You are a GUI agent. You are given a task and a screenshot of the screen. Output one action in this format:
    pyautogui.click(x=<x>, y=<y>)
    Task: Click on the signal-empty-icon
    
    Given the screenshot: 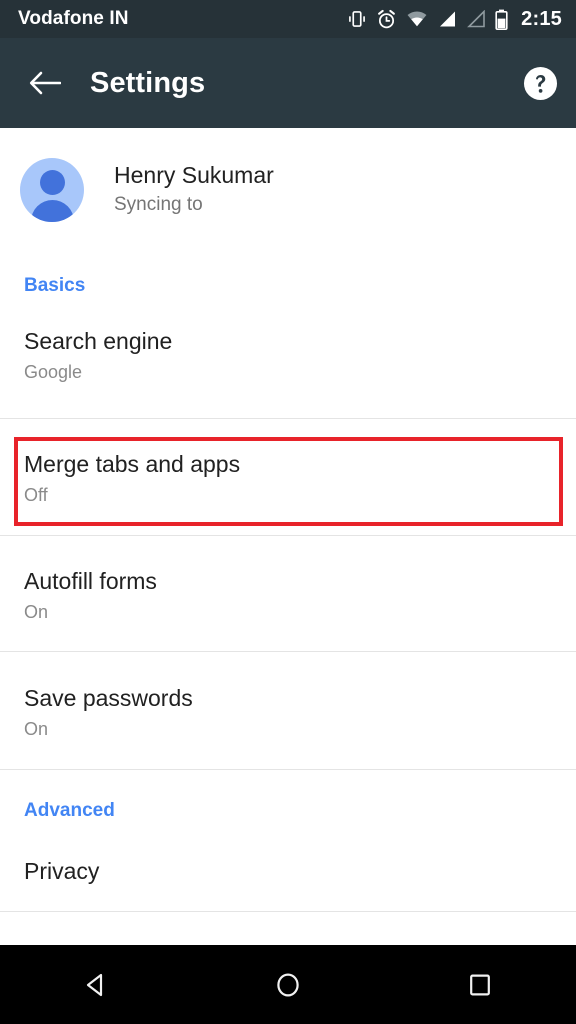 What is the action you would take?
    pyautogui.click(x=476, y=19)
    